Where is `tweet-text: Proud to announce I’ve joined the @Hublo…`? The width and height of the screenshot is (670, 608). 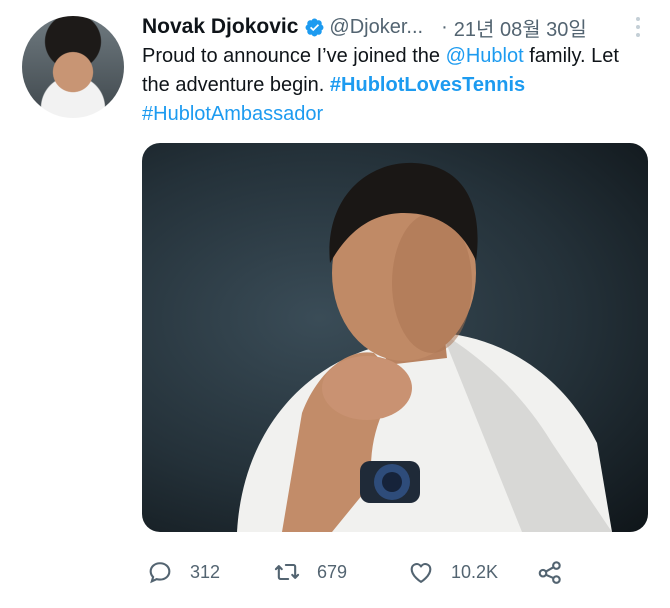
tweet-text: Proud to announce I’ve joined the @Hublo… is located at coordinates (392, 85).